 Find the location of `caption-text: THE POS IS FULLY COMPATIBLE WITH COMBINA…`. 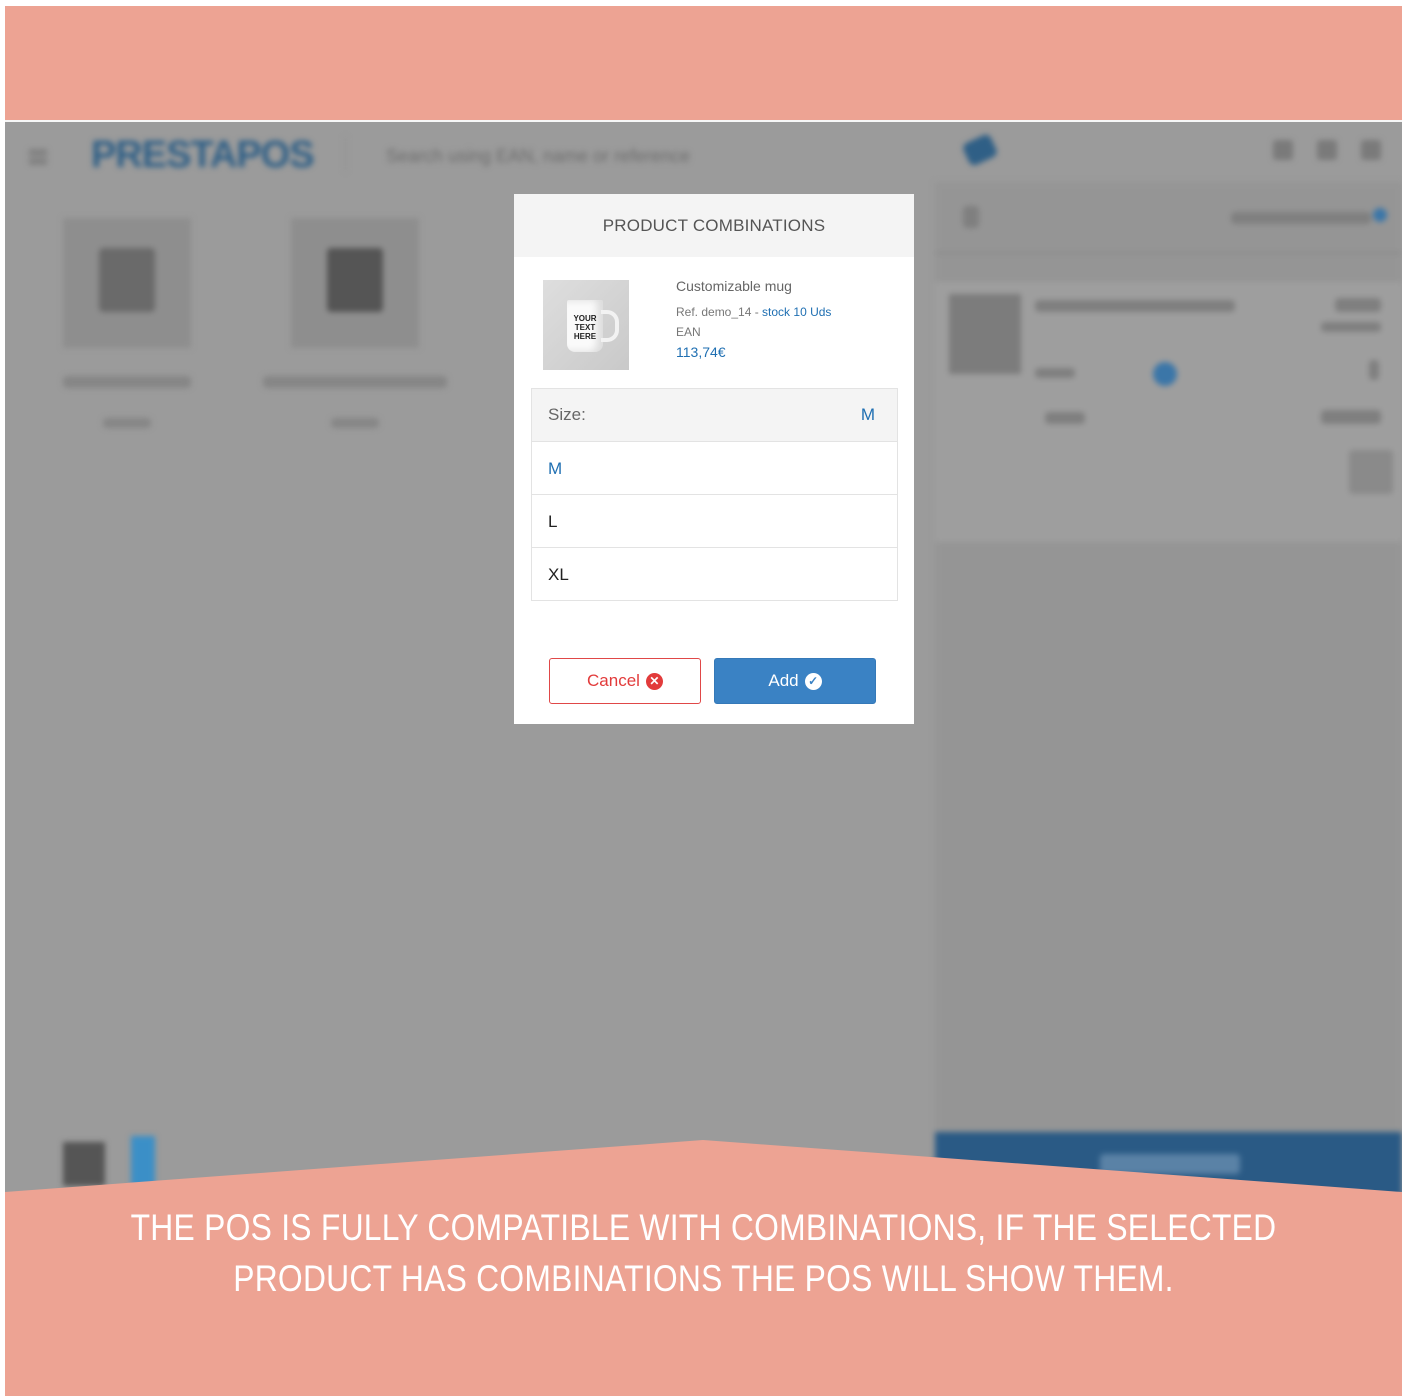

caption-text: THE POS IS FULLY COMPATIBLE WITH COMBINA… is located at coordinates (703, 1253).